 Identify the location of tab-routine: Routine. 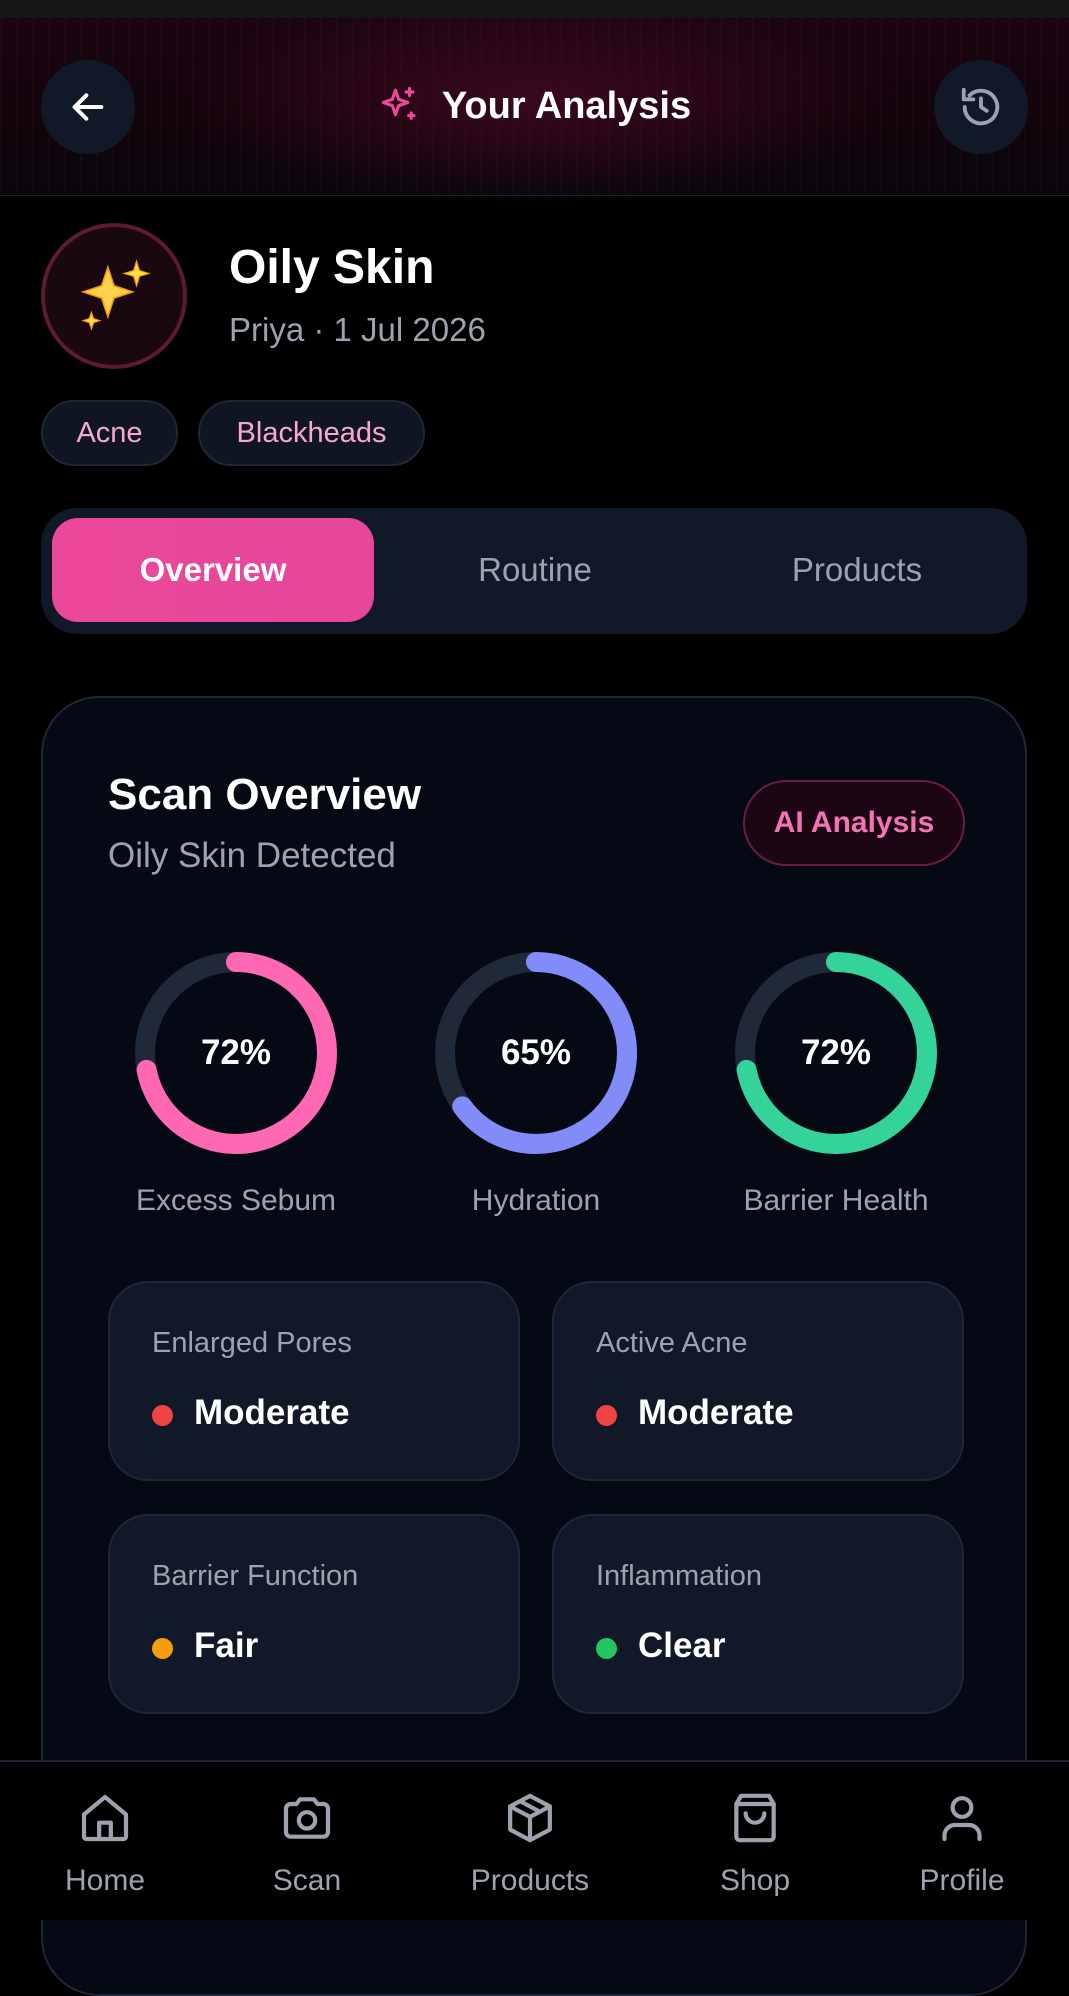
(535, 570).